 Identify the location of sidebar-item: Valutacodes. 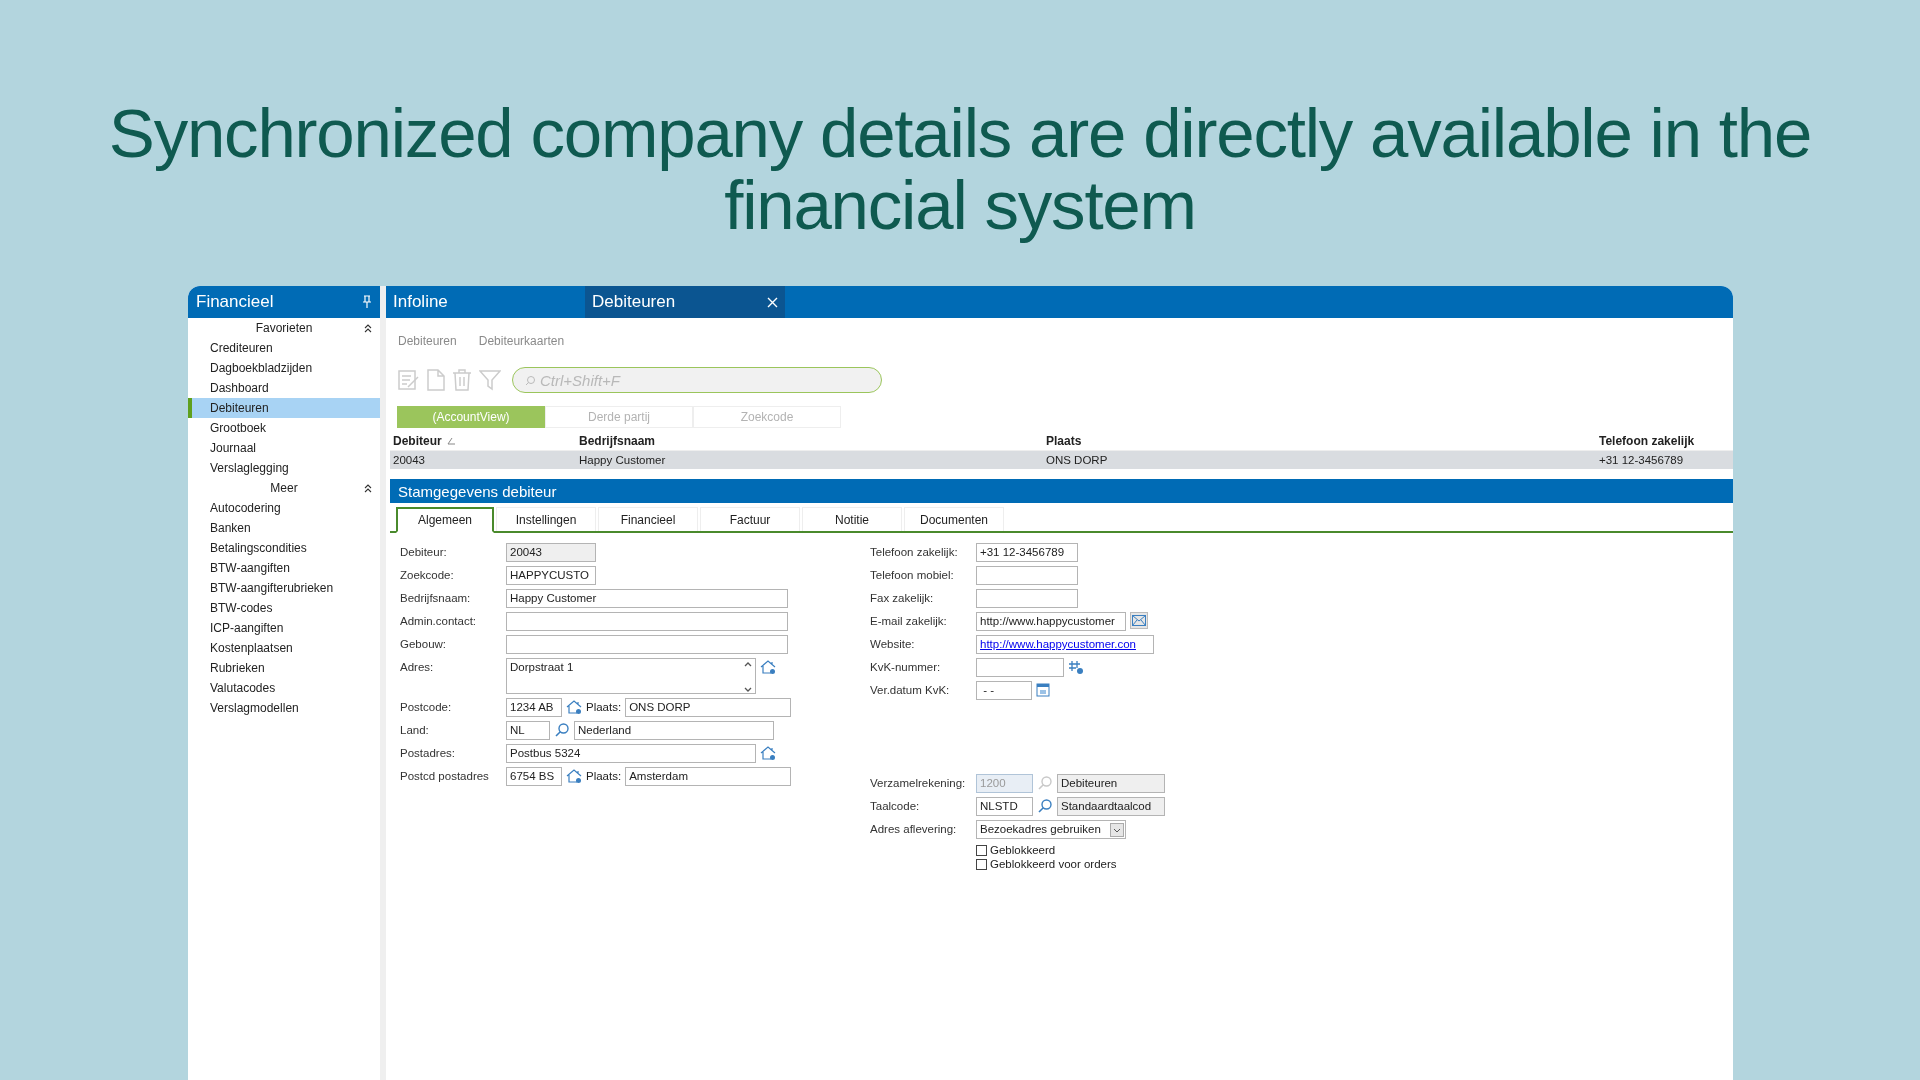
(284, 688).